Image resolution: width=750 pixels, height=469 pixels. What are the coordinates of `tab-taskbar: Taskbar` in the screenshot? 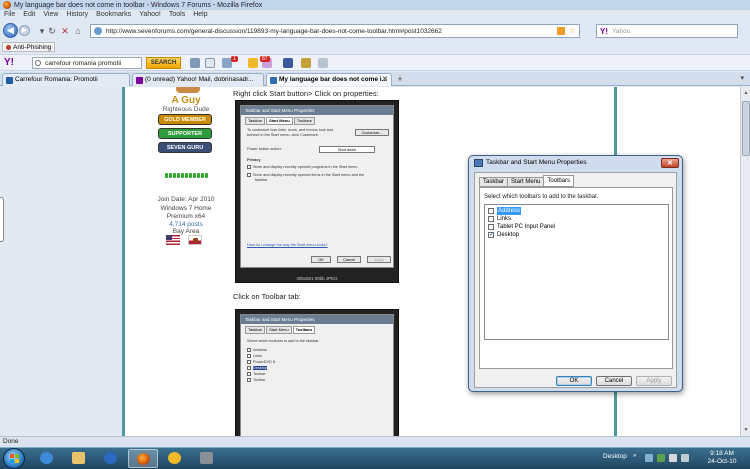 It's located at (494, 182).